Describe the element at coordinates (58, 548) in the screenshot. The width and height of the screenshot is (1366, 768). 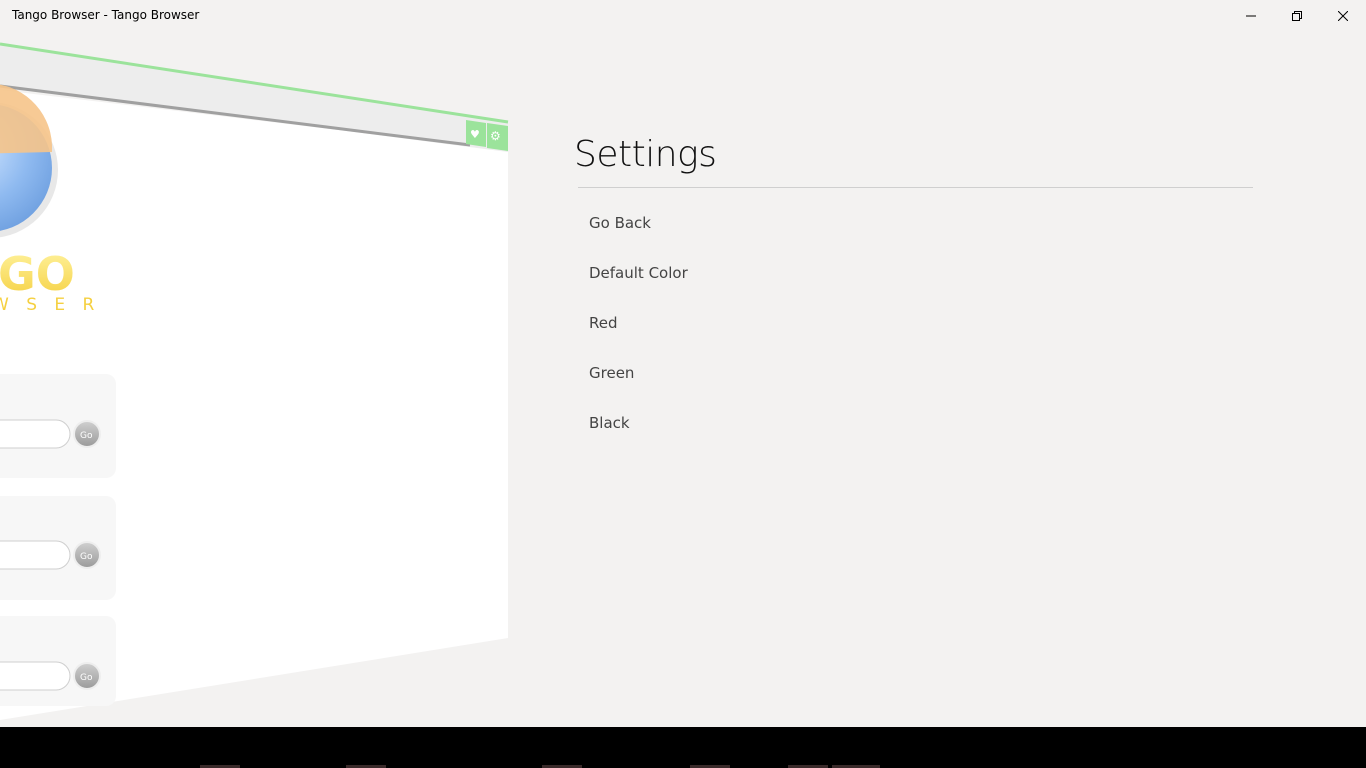
I see `preview-search-panel-2: Go` at that location.